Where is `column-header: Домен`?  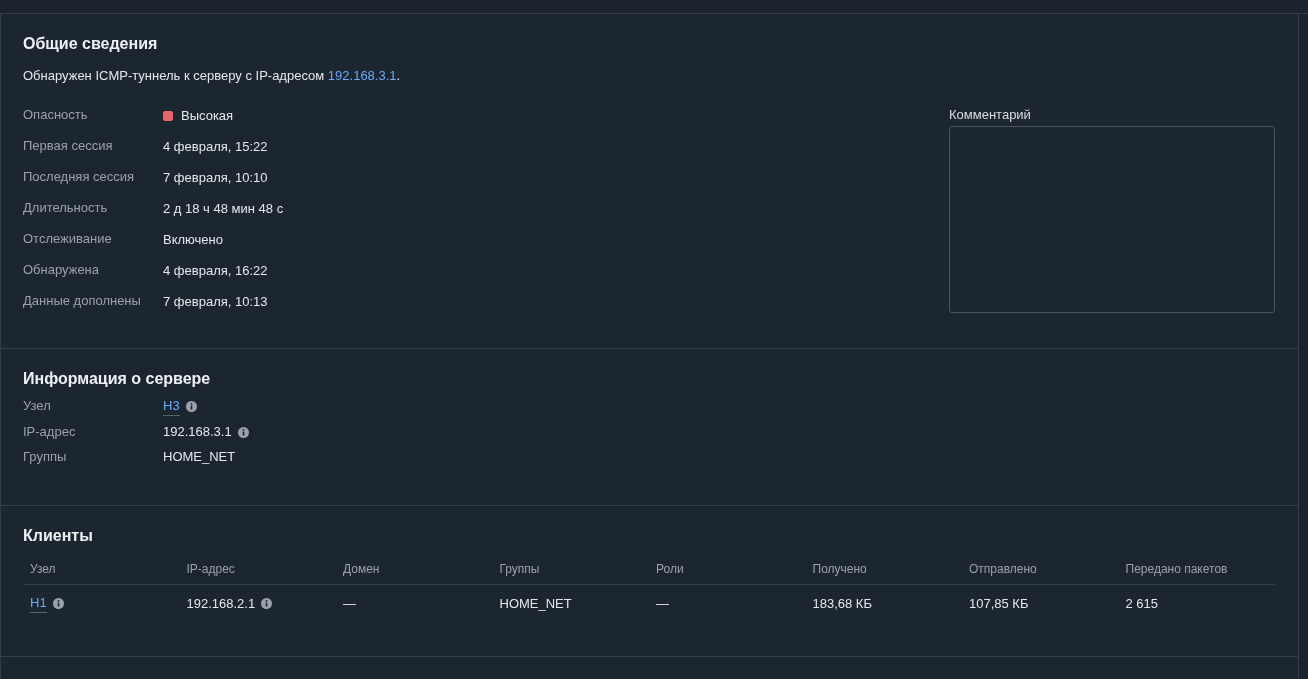
column-header: Домен is located at coordinates (361, 569).